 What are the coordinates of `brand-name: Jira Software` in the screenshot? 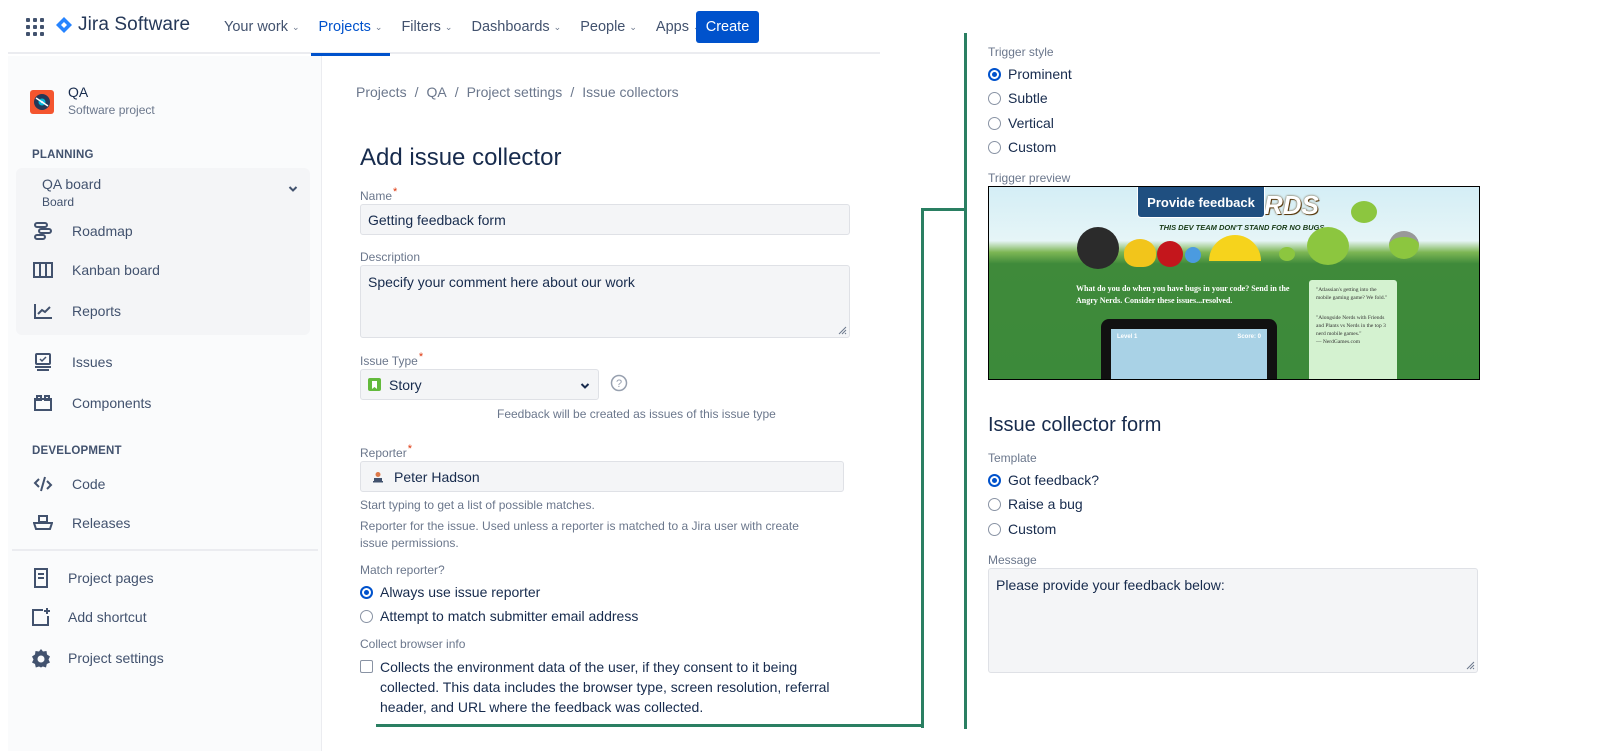 It's located at (134, 24).